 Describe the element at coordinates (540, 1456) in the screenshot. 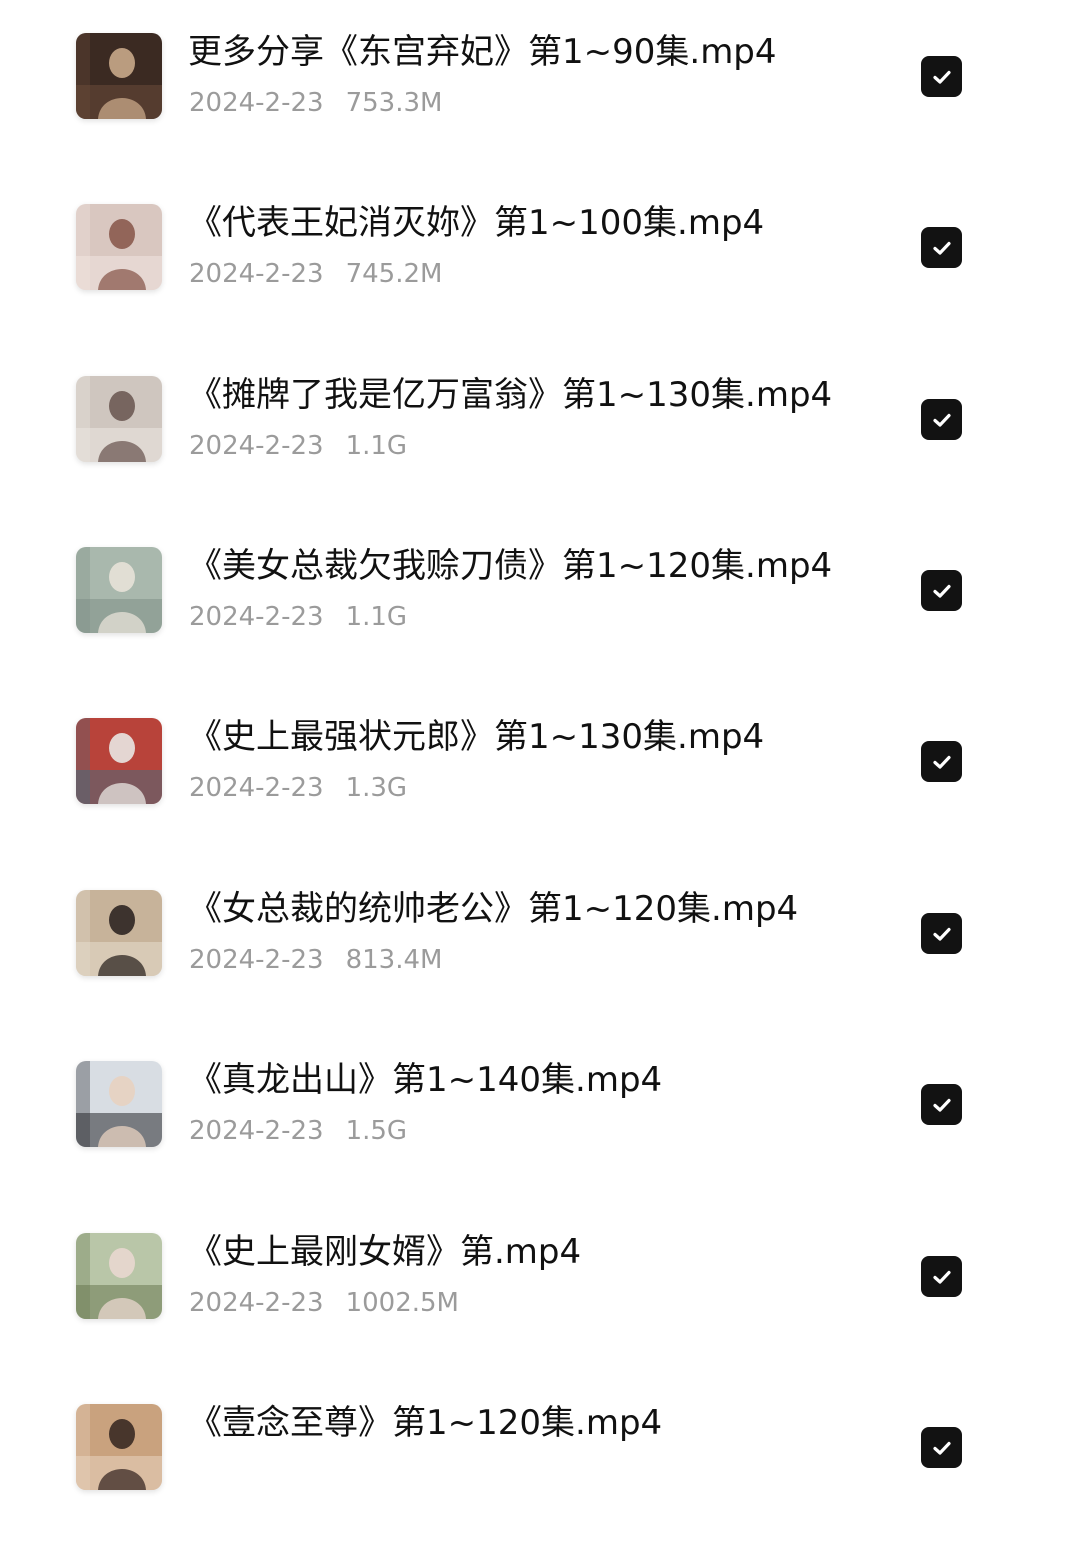

I see `file-row: 《壹念至尊》第1~120集.mp4` at that location.